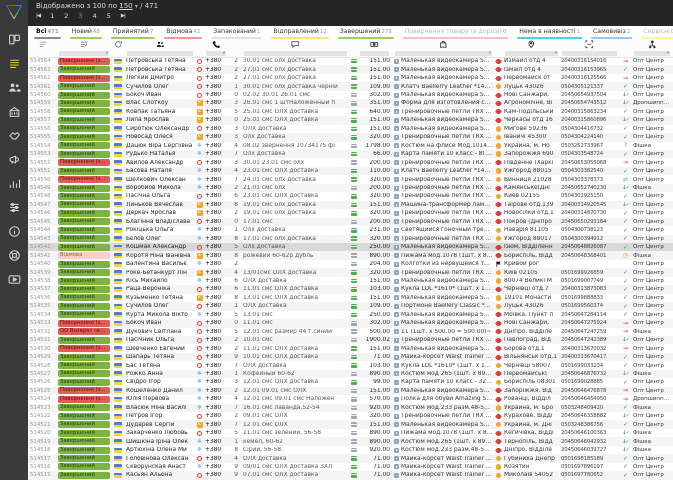  Describe the element at coordinates (590, 433) in the screenshot. I see `tracking-number: 20450646100363` at that location.